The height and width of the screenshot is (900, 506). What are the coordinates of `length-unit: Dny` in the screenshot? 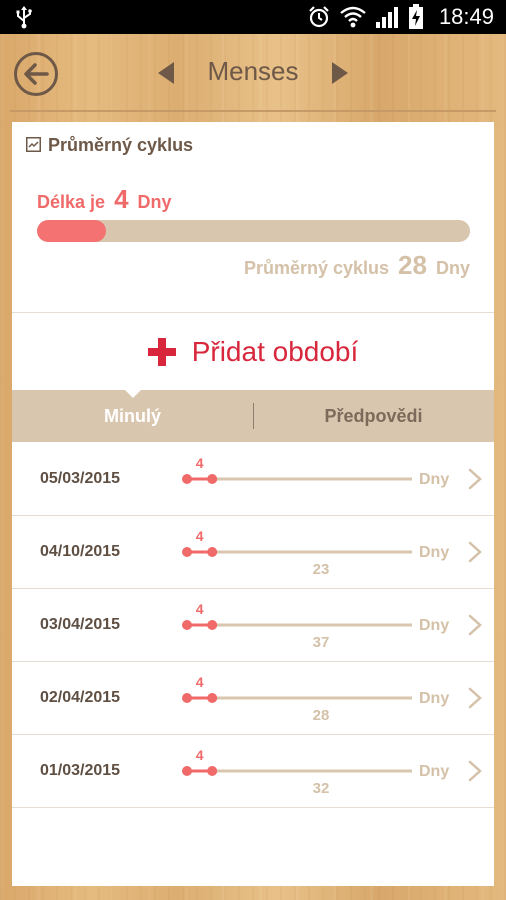 It's located at (154, 202).